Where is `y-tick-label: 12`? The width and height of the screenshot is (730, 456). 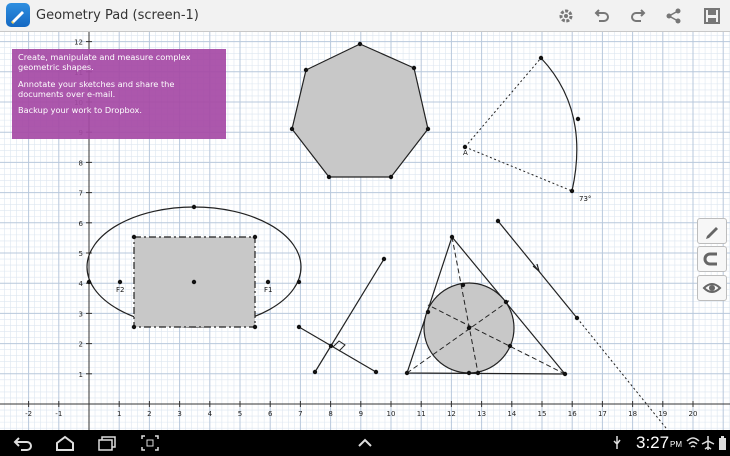
y-tick-label: 12 is located at coordinates (78, 43).